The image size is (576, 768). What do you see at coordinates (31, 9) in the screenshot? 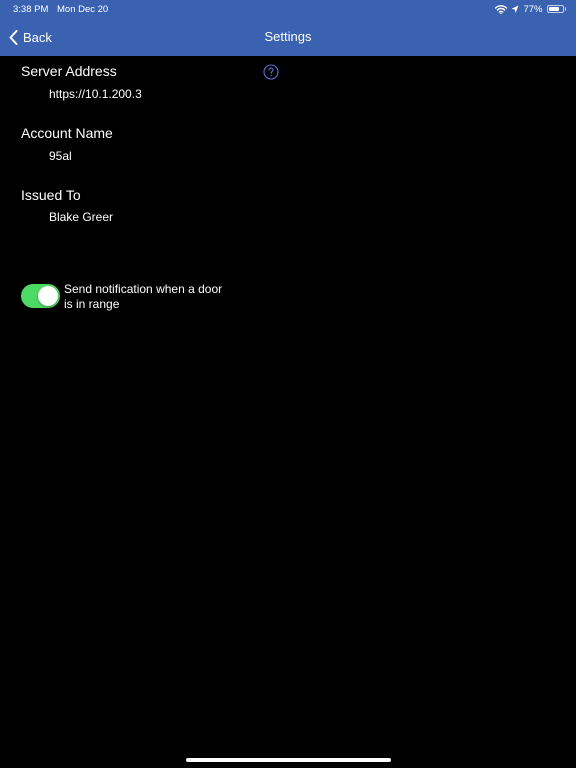
I see `status-time: 3:38 PM` at bounding box center [31, 9].